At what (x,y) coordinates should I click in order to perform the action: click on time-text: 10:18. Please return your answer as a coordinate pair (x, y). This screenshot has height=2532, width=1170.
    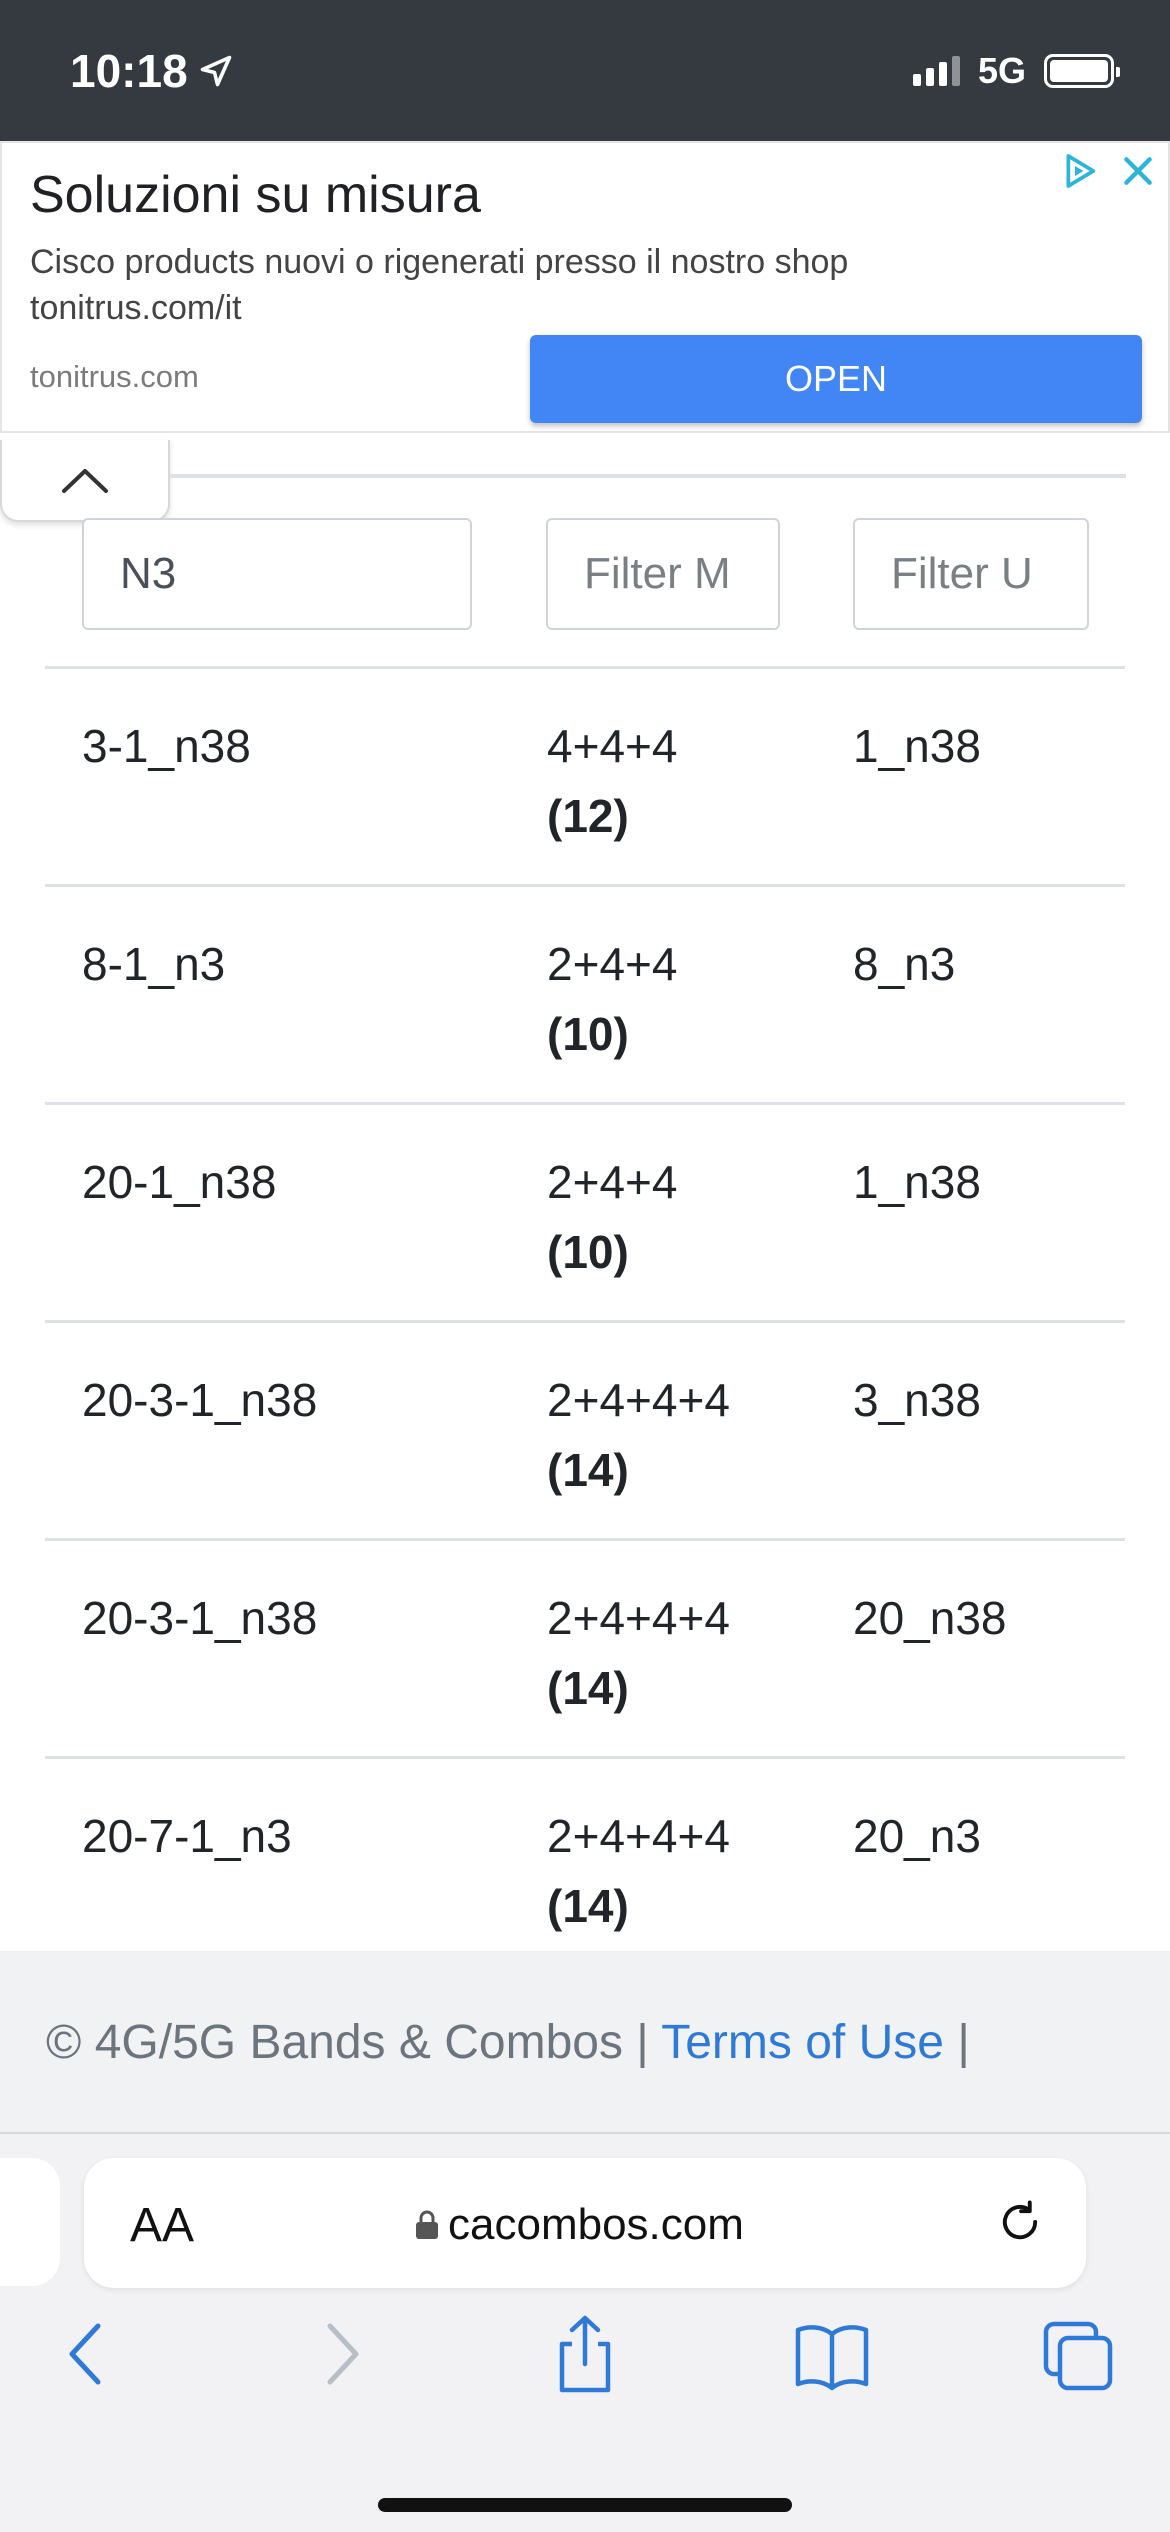
    Looking at the image, I should click on (129, 71).